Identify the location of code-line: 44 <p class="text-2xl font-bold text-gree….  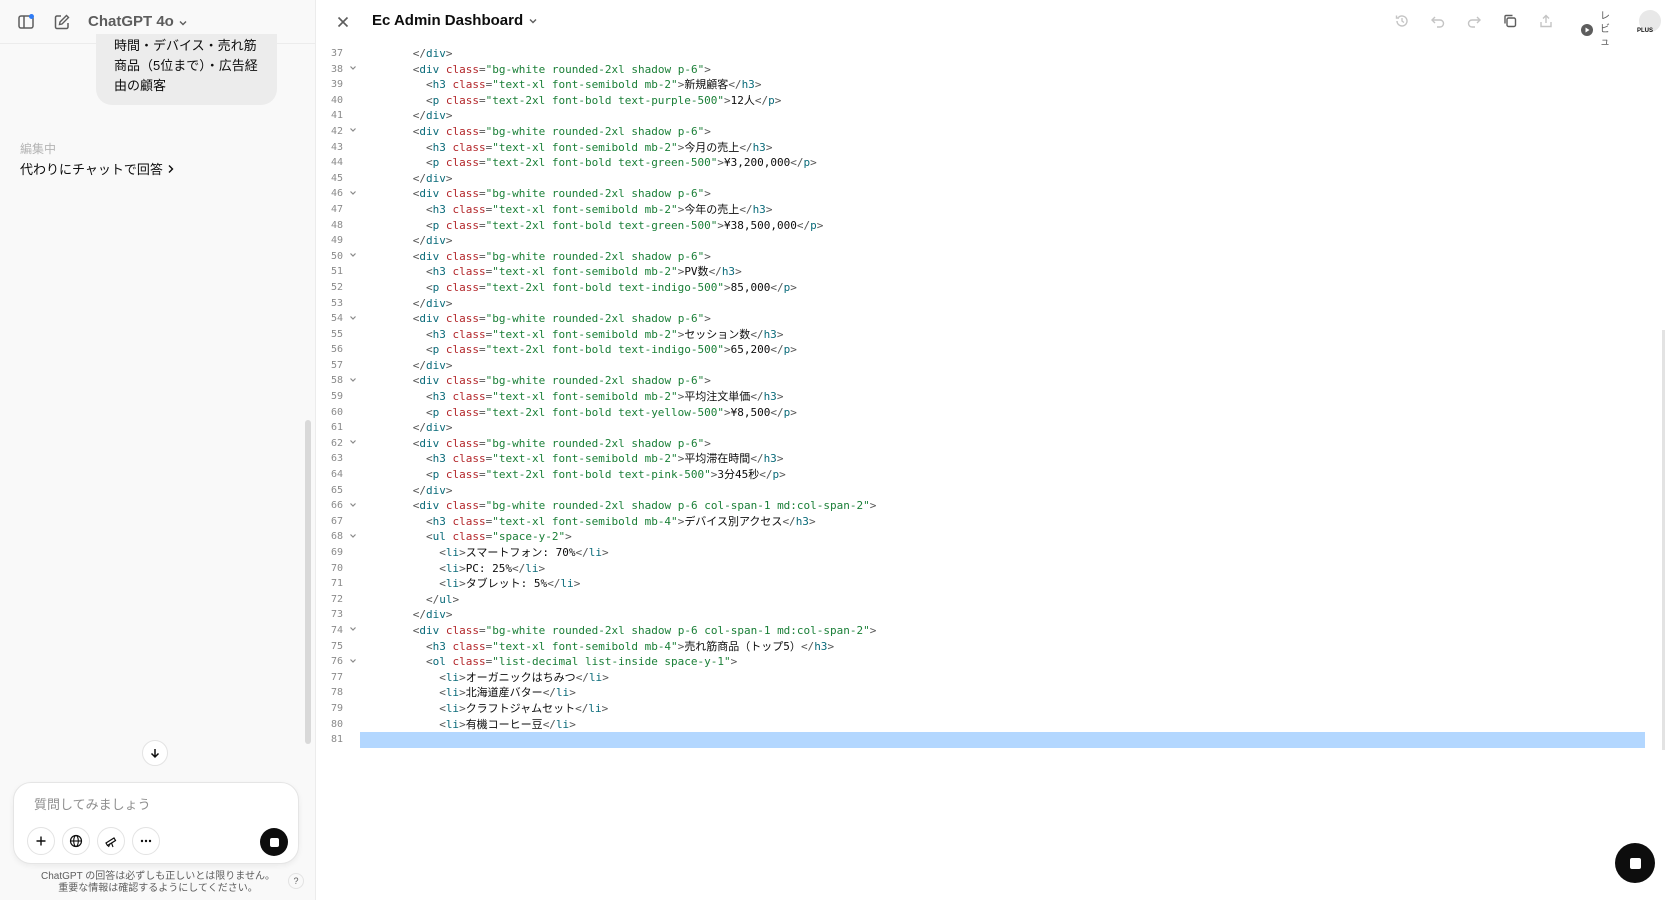
(992, 163).